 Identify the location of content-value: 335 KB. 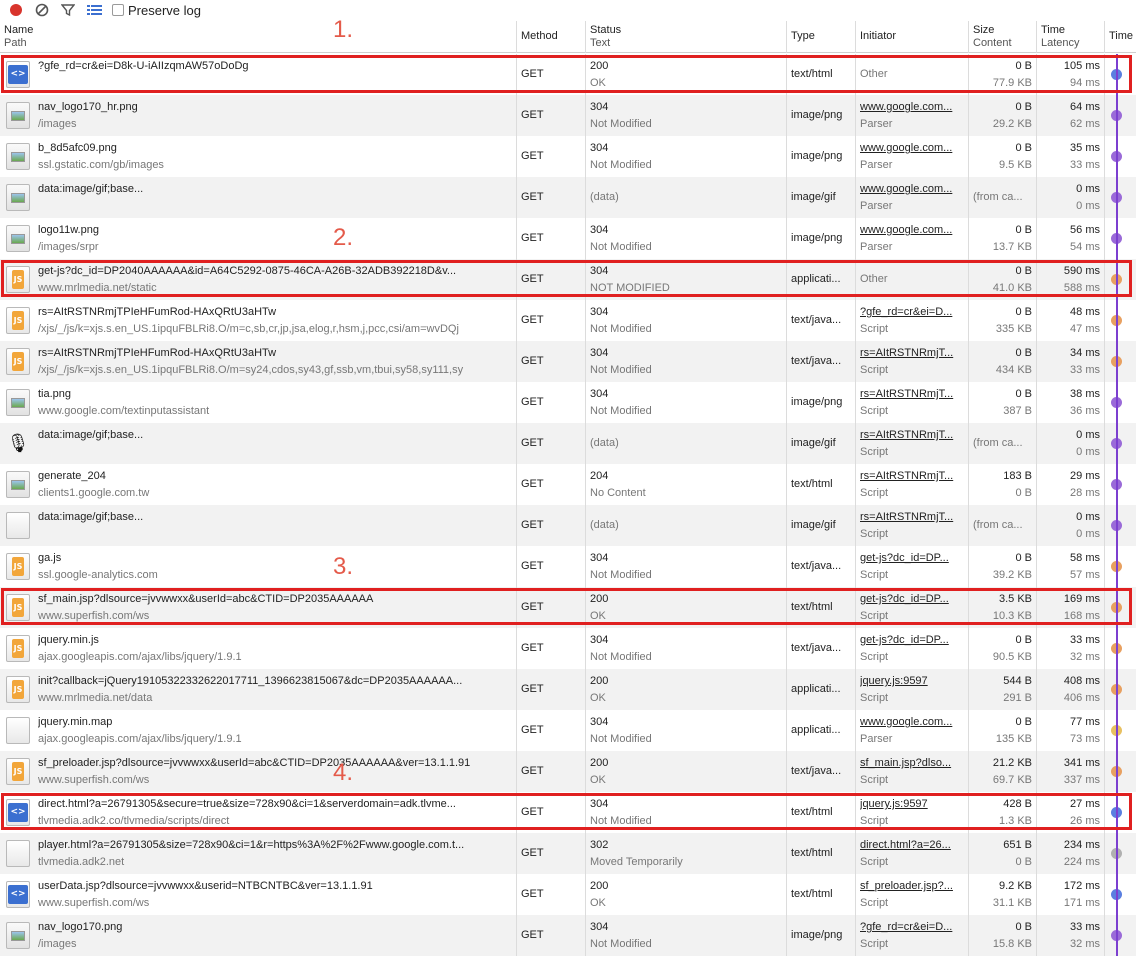
(1013, 329).